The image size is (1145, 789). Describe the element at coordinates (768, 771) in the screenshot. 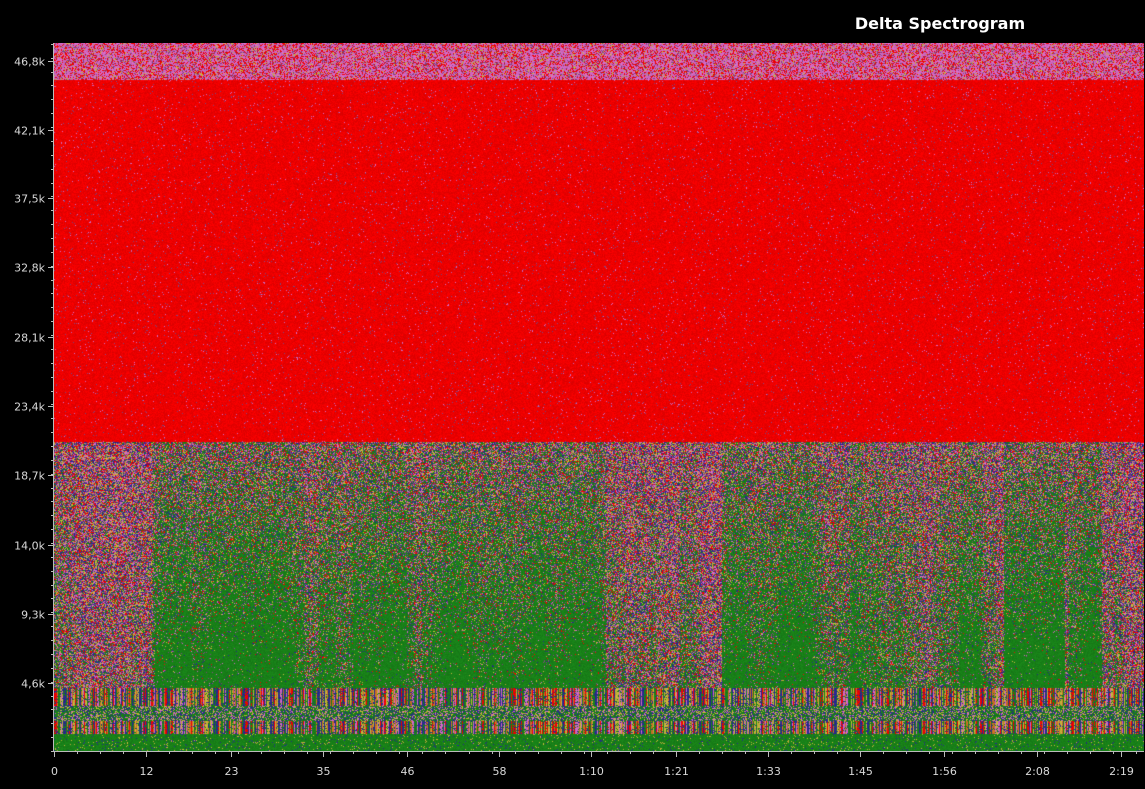

I see `x-tick-label: 1:33` at that location.